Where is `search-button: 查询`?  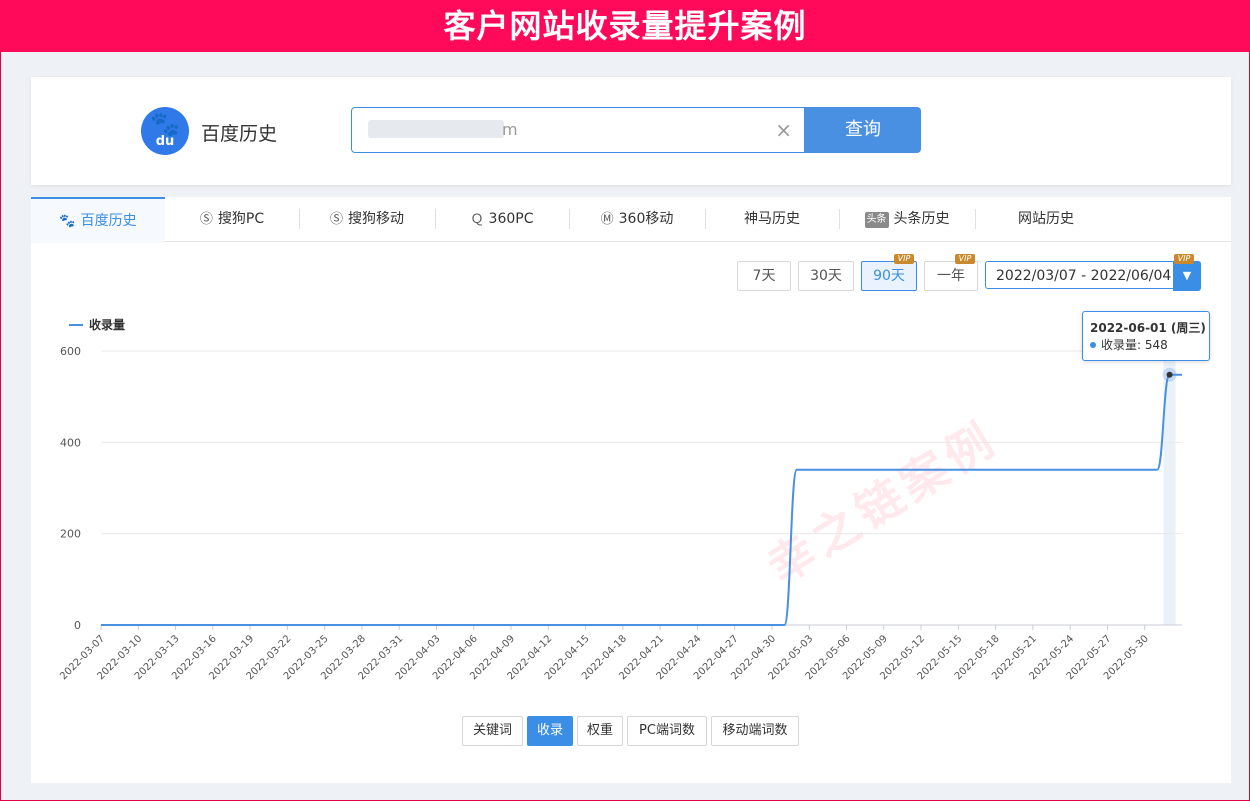 search-button: 查询 is located at coordinates (863, 130).